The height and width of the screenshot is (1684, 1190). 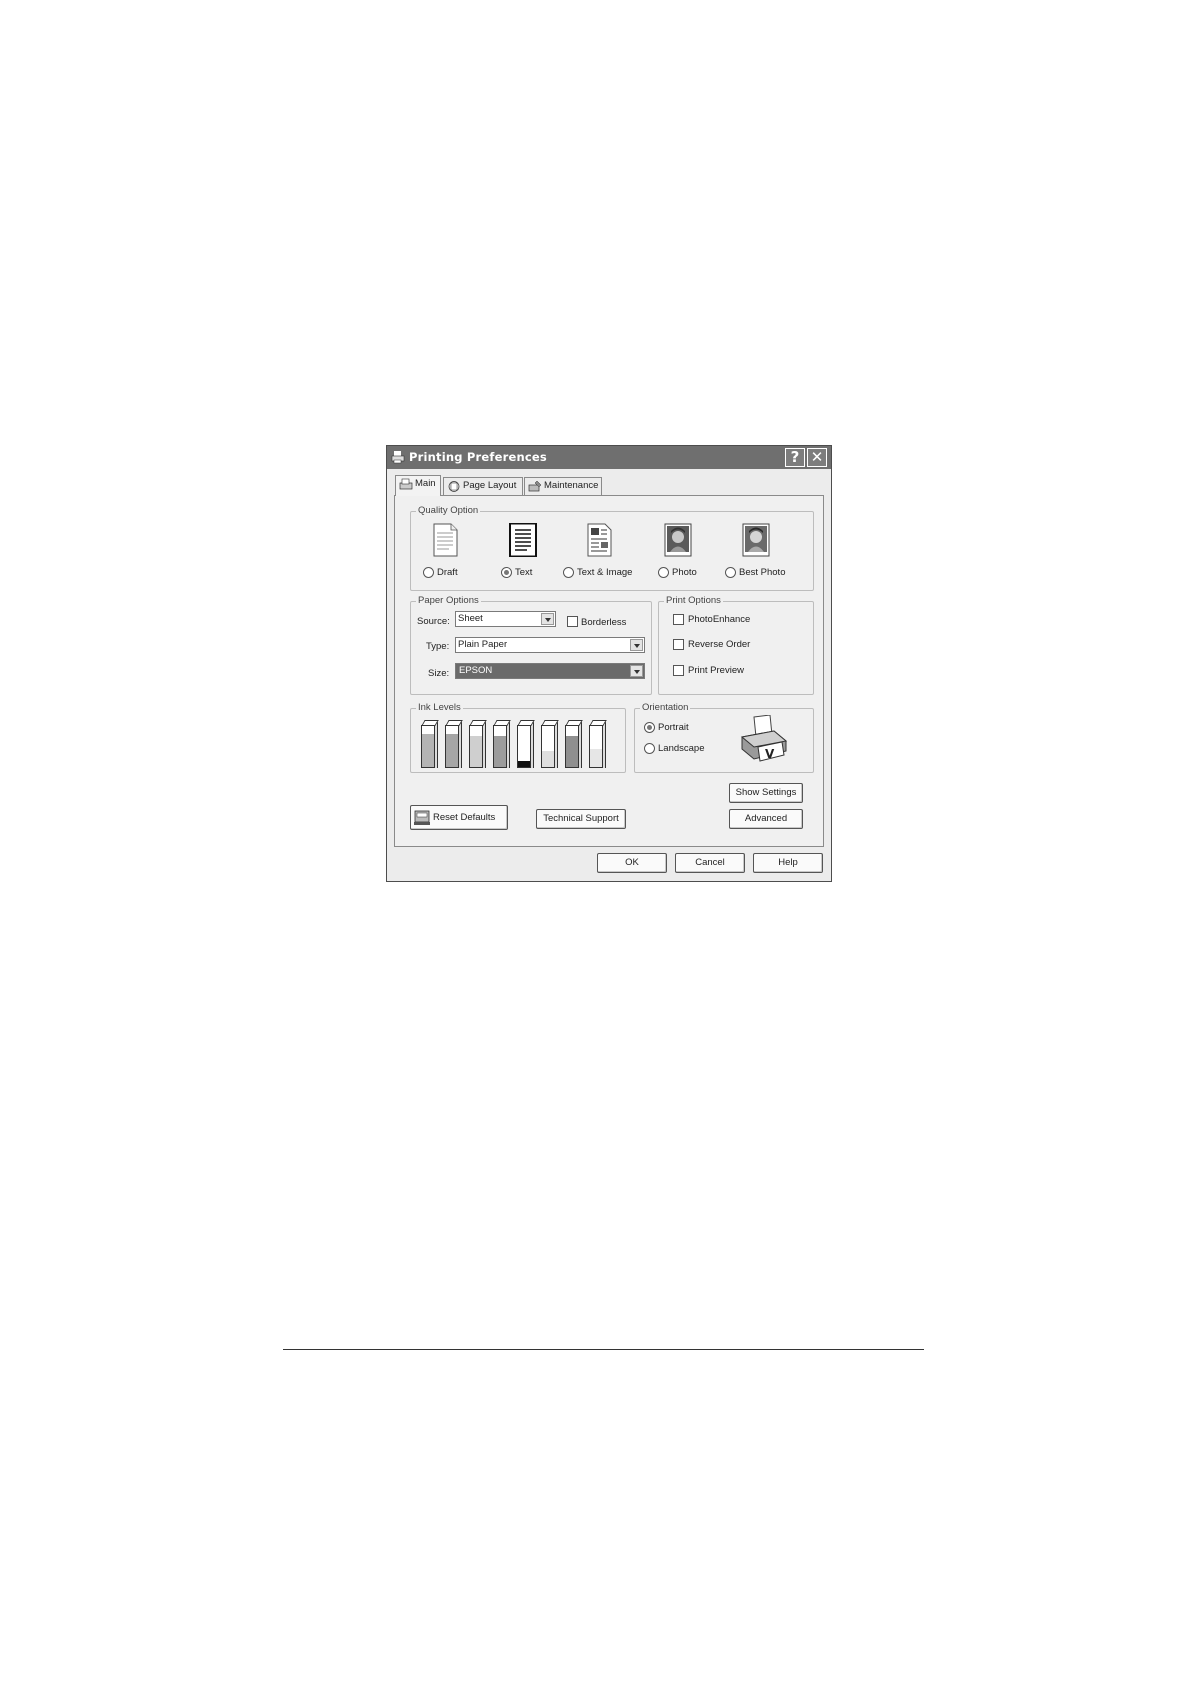 I want to click on landscape-label: Landscape, so click(x=681, y=748).